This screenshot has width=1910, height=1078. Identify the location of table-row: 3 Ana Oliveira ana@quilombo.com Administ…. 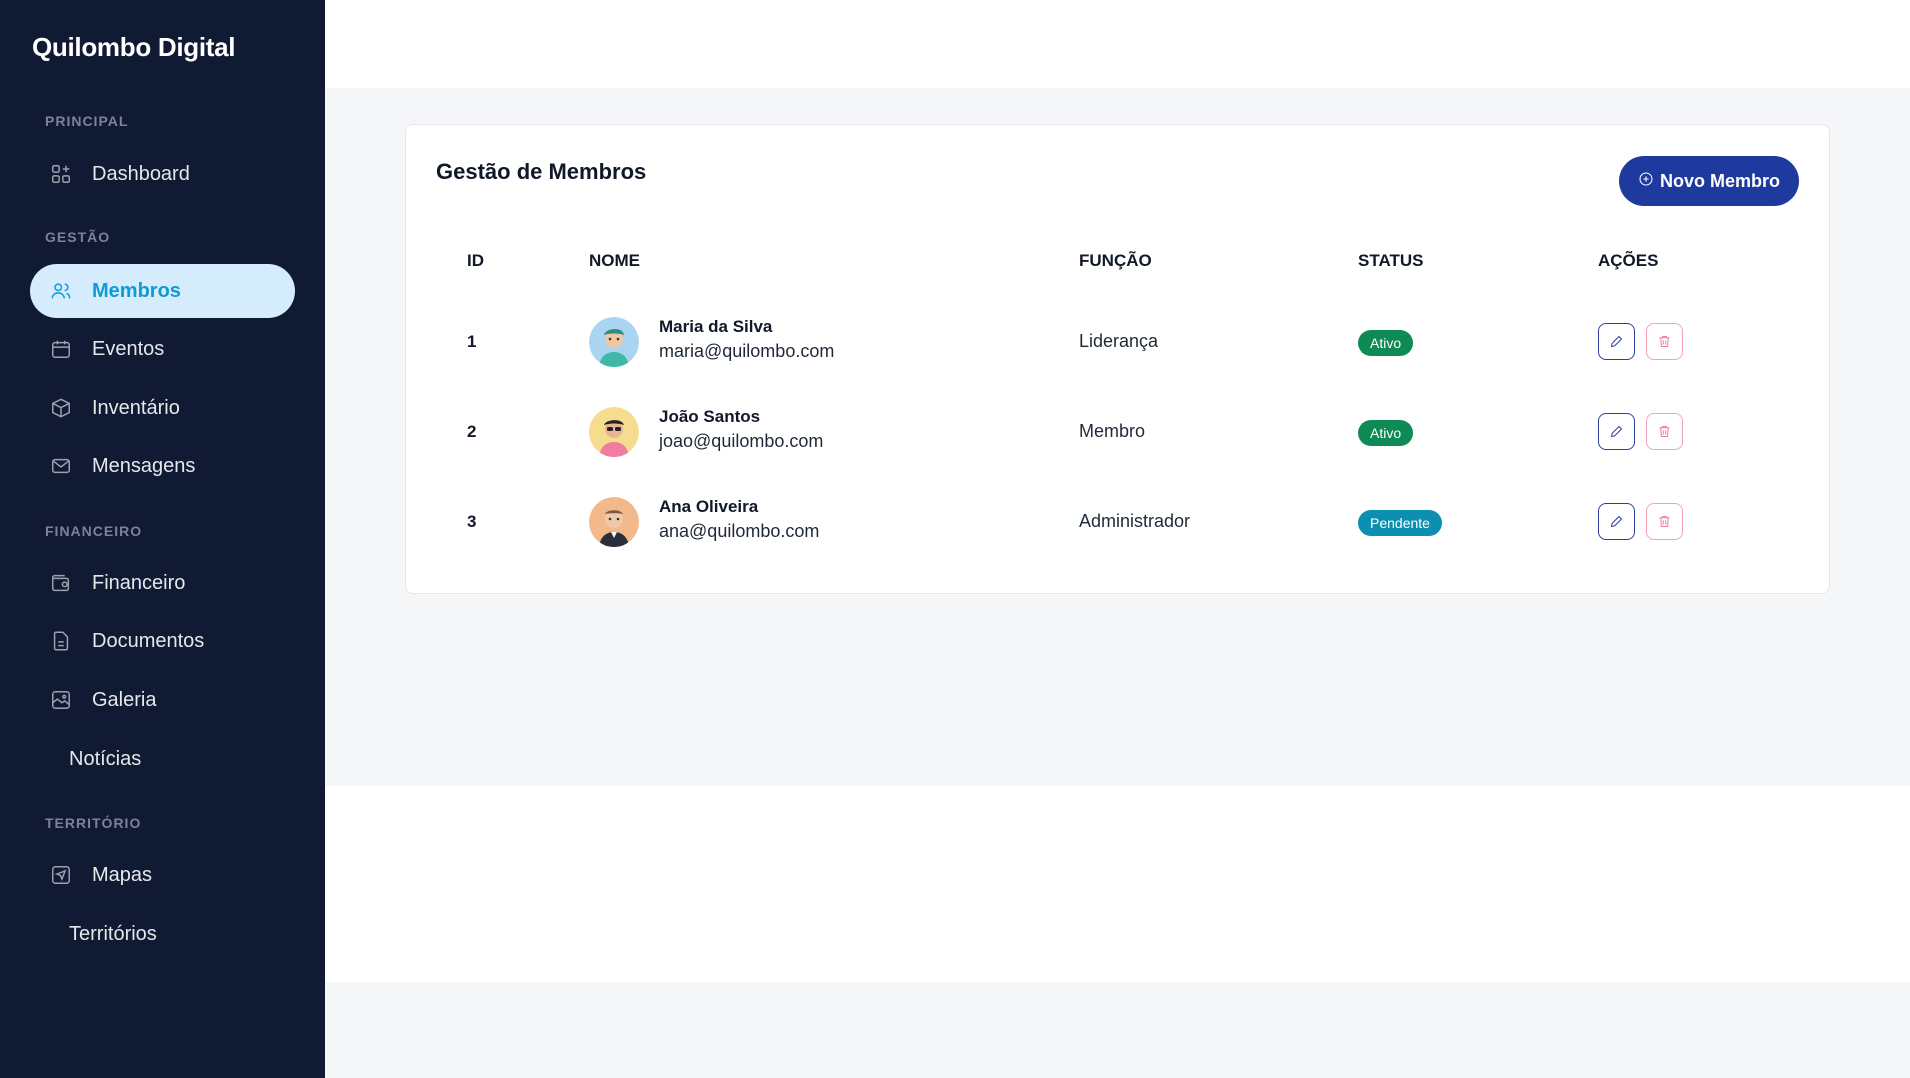
(1118, 522).